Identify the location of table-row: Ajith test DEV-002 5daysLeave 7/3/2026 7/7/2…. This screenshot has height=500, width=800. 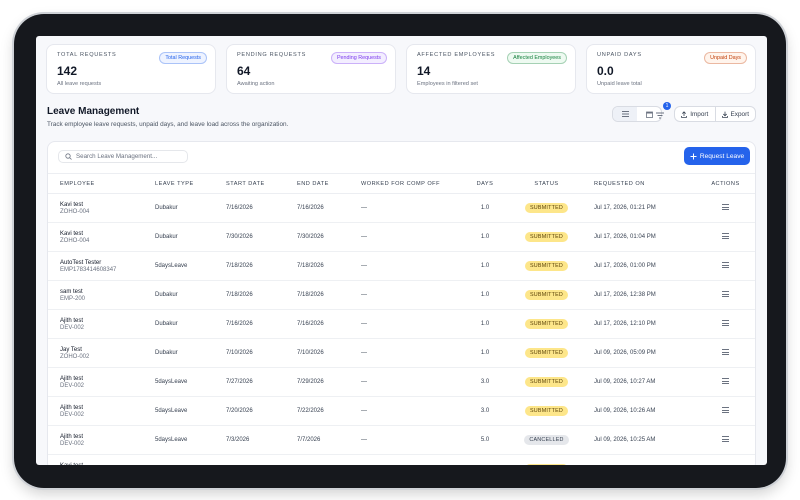
(401, 440).